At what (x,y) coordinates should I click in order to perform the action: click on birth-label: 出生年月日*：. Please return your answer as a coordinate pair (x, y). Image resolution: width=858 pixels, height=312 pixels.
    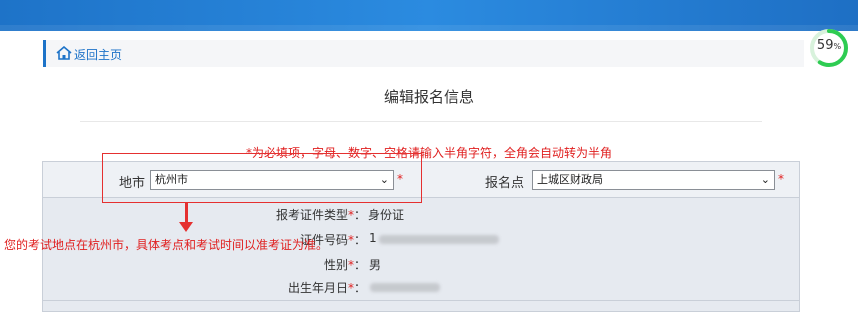
    Looking at the image, I should click on (326, 288).